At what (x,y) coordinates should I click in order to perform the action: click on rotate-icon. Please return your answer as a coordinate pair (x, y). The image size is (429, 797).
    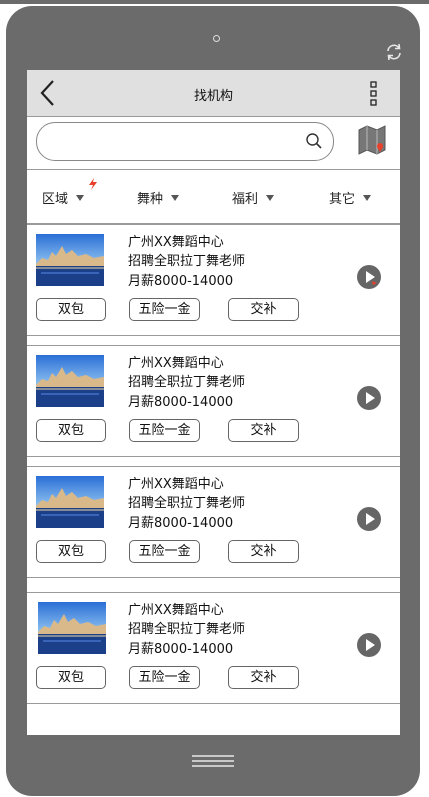
    Looking at the image, I should click on (394, 52).